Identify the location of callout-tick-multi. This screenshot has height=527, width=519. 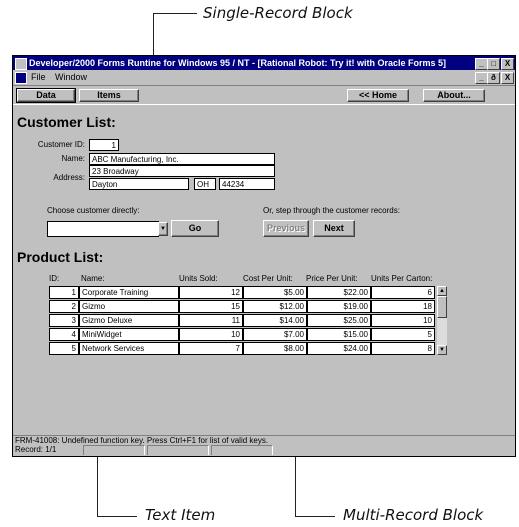
(315, 516).